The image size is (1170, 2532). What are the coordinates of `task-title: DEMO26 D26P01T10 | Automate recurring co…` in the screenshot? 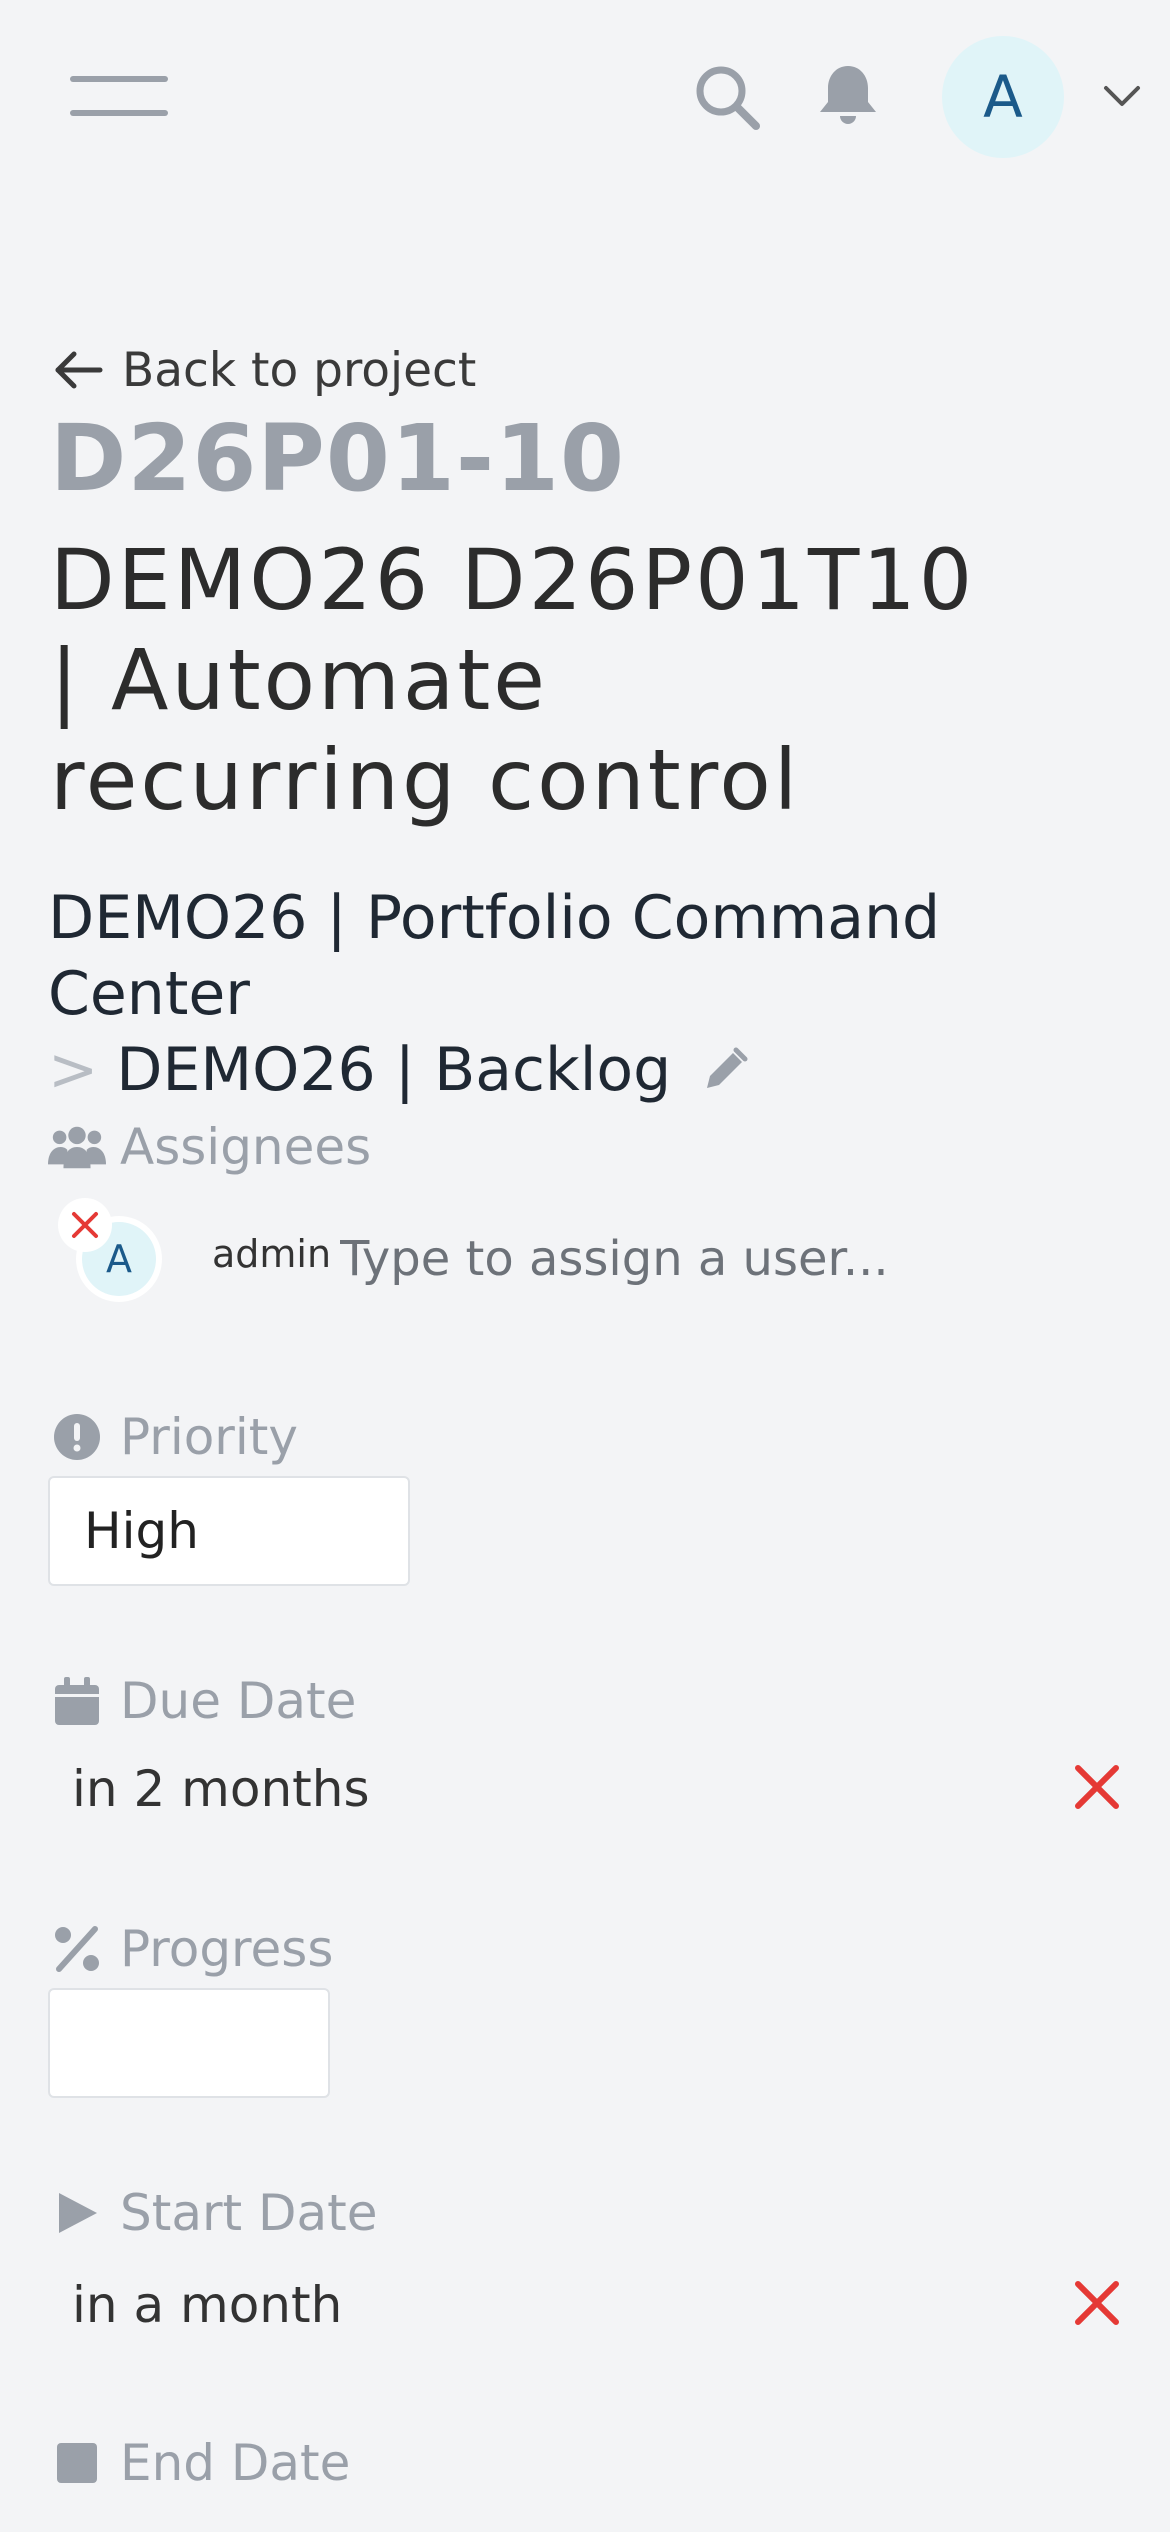 It's located at (550, 680).